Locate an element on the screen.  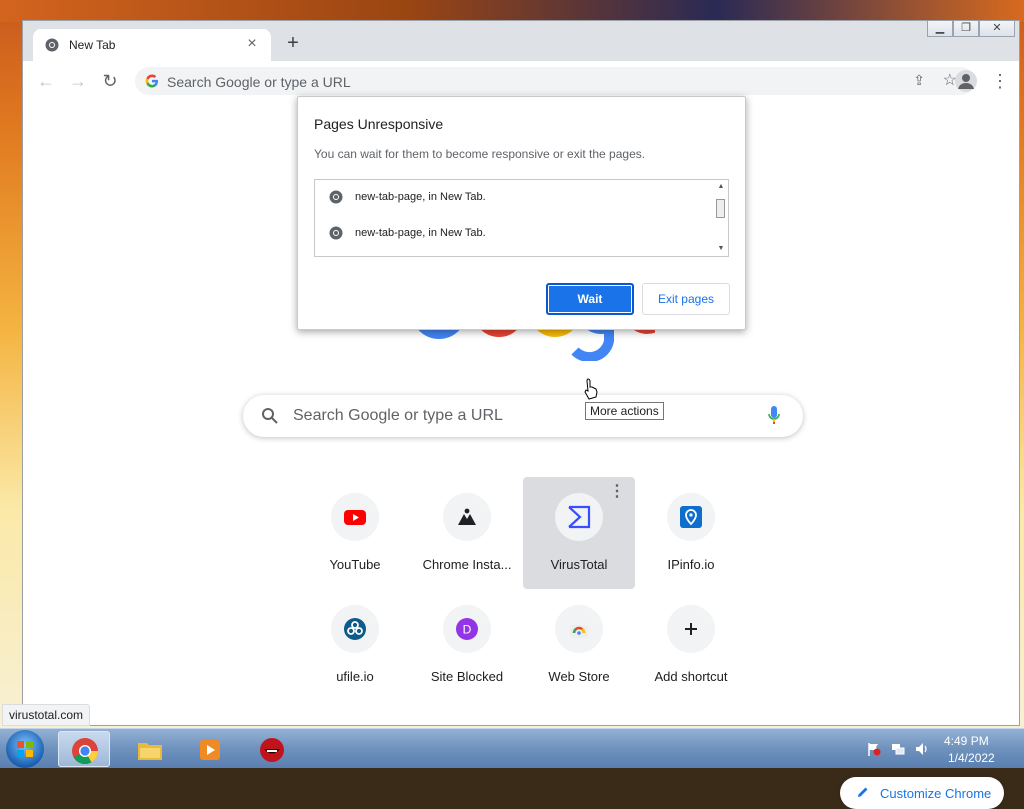
desktop-topbar is located at coordinates (512, 11).